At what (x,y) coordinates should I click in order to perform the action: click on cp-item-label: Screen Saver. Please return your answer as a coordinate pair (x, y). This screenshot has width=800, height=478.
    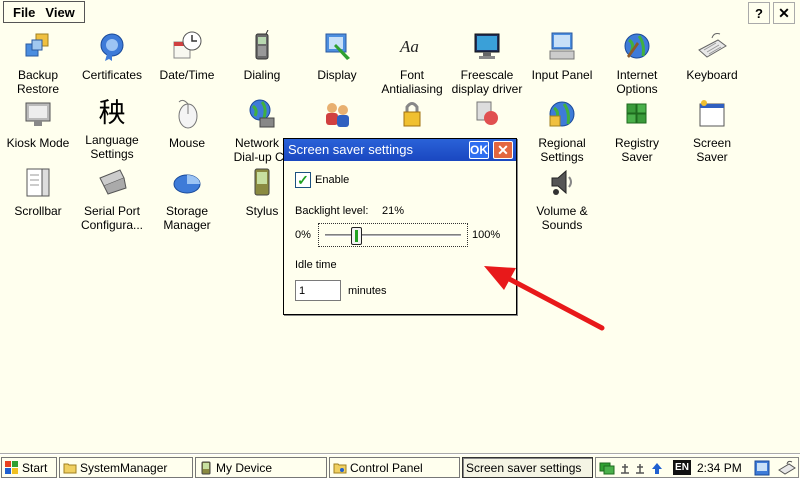
    Looking at the image, I should click on (712, 150).